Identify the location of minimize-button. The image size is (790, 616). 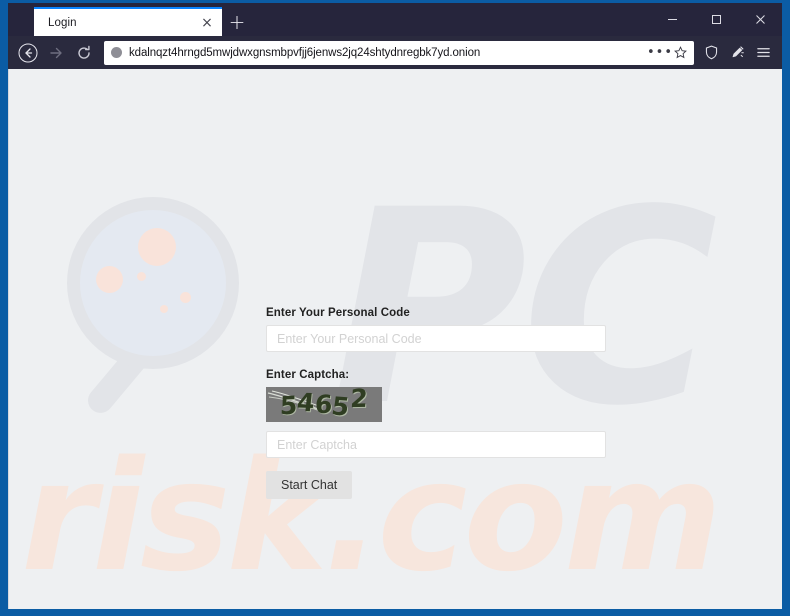
(672, 19).